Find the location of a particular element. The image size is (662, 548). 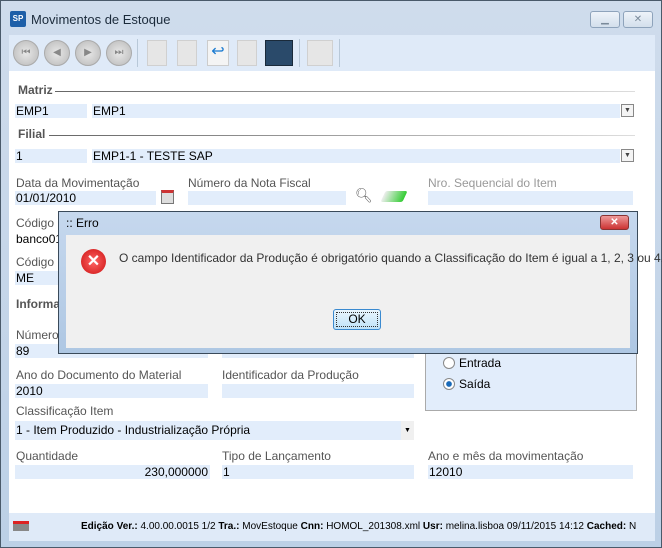

undo-icon: ↩ is located at coordinates (218, 53).